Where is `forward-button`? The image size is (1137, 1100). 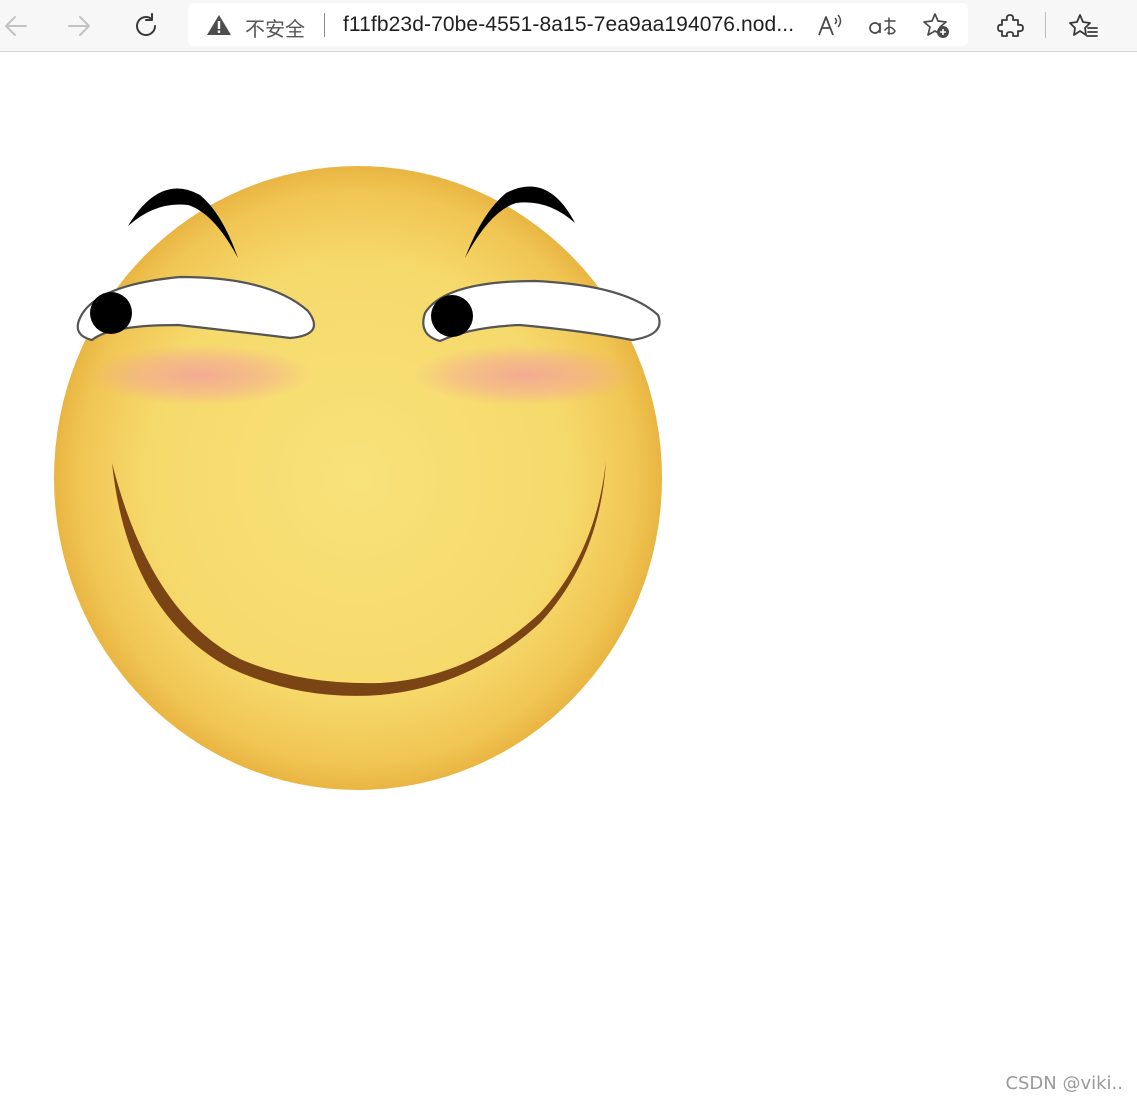 forward-button is located at coordinates (79, 26).